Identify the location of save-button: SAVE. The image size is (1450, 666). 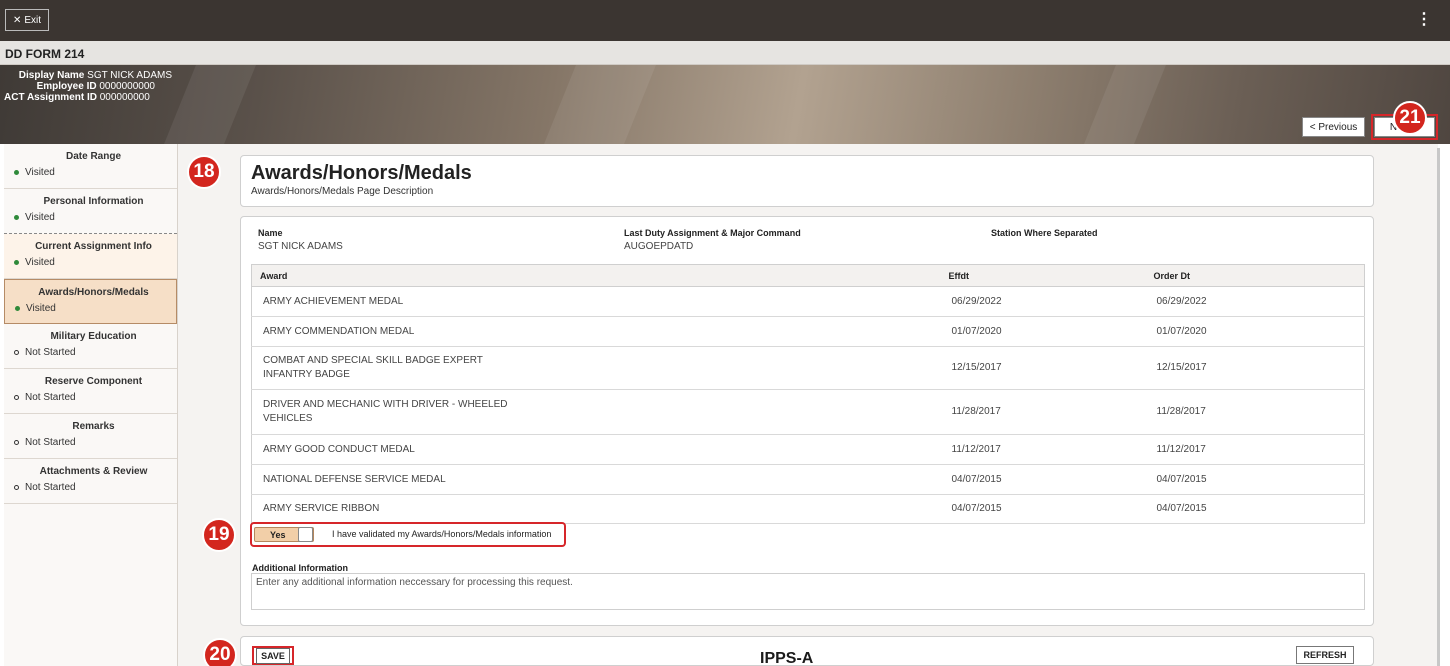
(273, 655).